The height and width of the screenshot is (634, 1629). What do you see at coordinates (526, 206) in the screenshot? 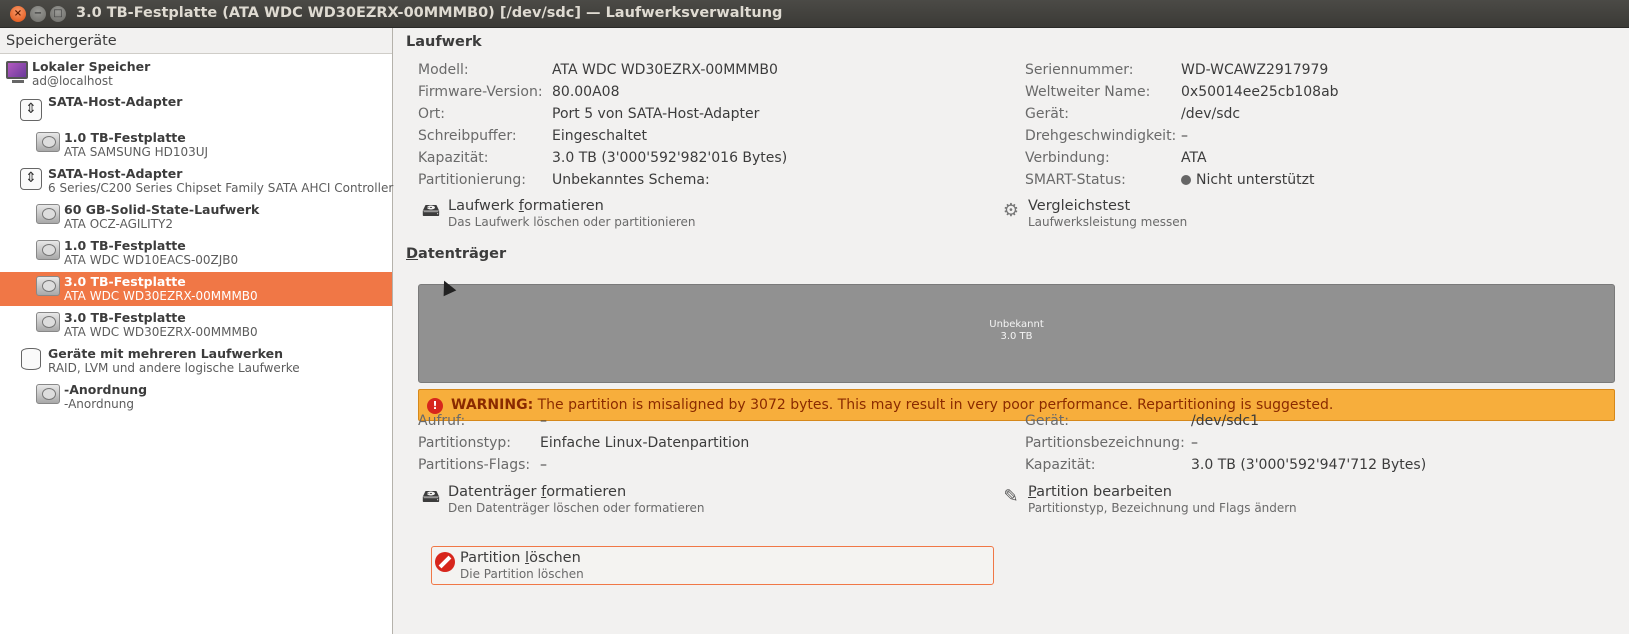
I see `format-drive-title: Laufwerk formatieren` at bounding box center [526, 206].